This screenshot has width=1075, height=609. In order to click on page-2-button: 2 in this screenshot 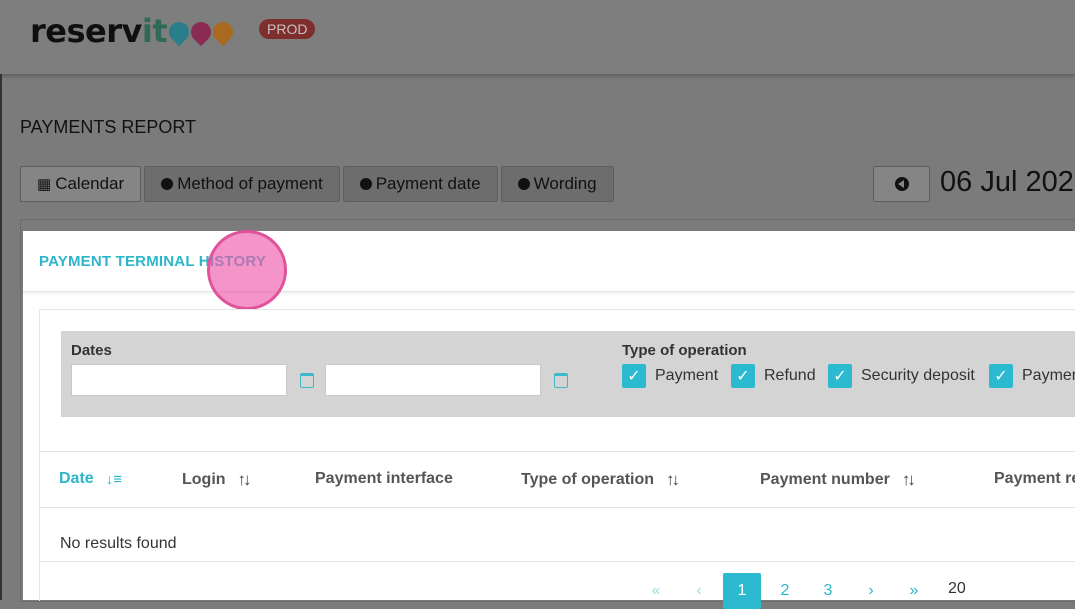, I will do `click(785, 591)`.